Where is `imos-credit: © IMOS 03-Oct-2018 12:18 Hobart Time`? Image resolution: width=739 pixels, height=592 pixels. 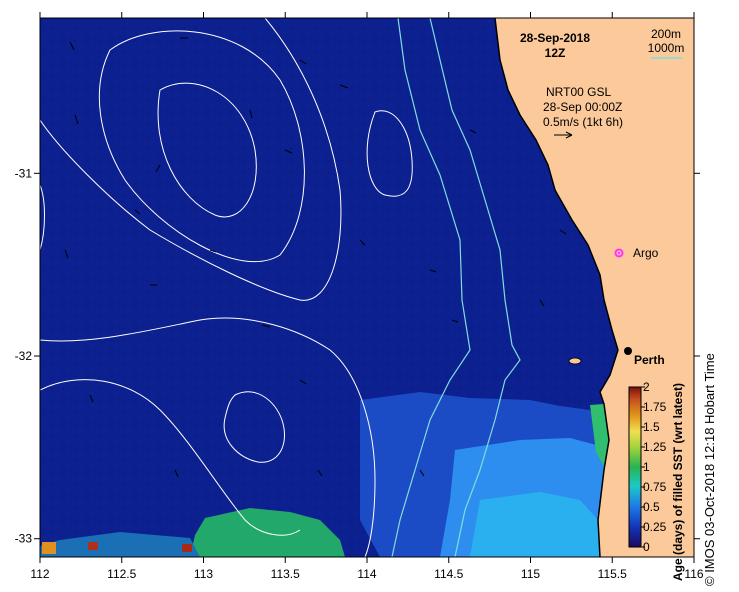
imos-credit: © IMOS 03-Oct-2018 12:18 Hobart Time is located at coordinates (709, 469).